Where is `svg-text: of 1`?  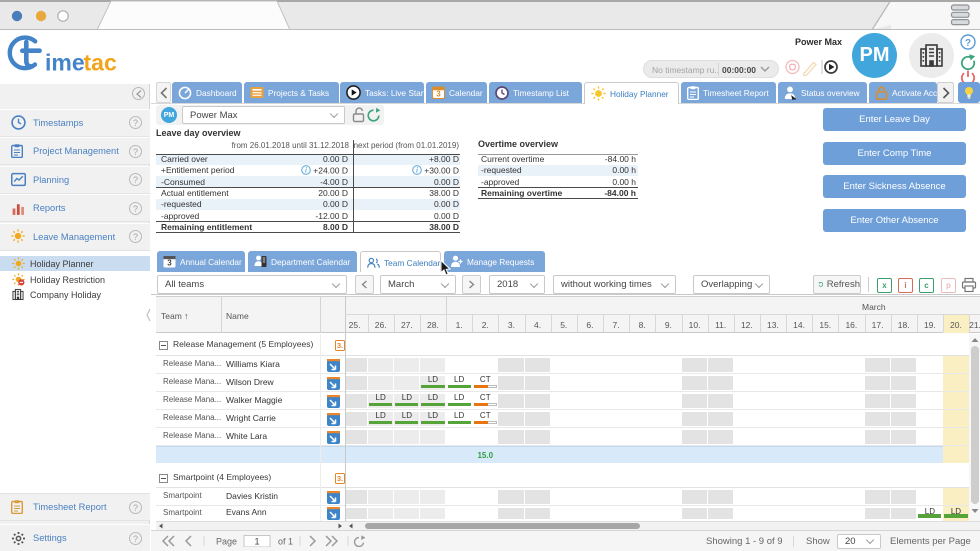 svg-text: of 1 is located at coordinates (285, 542).